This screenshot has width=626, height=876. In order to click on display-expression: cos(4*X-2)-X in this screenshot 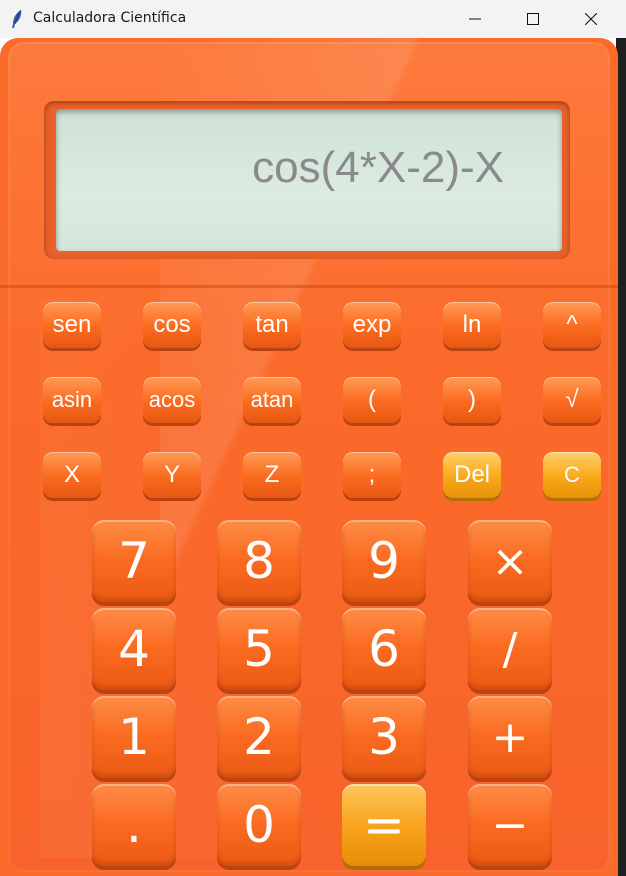, I will do `click(378, 167)`.